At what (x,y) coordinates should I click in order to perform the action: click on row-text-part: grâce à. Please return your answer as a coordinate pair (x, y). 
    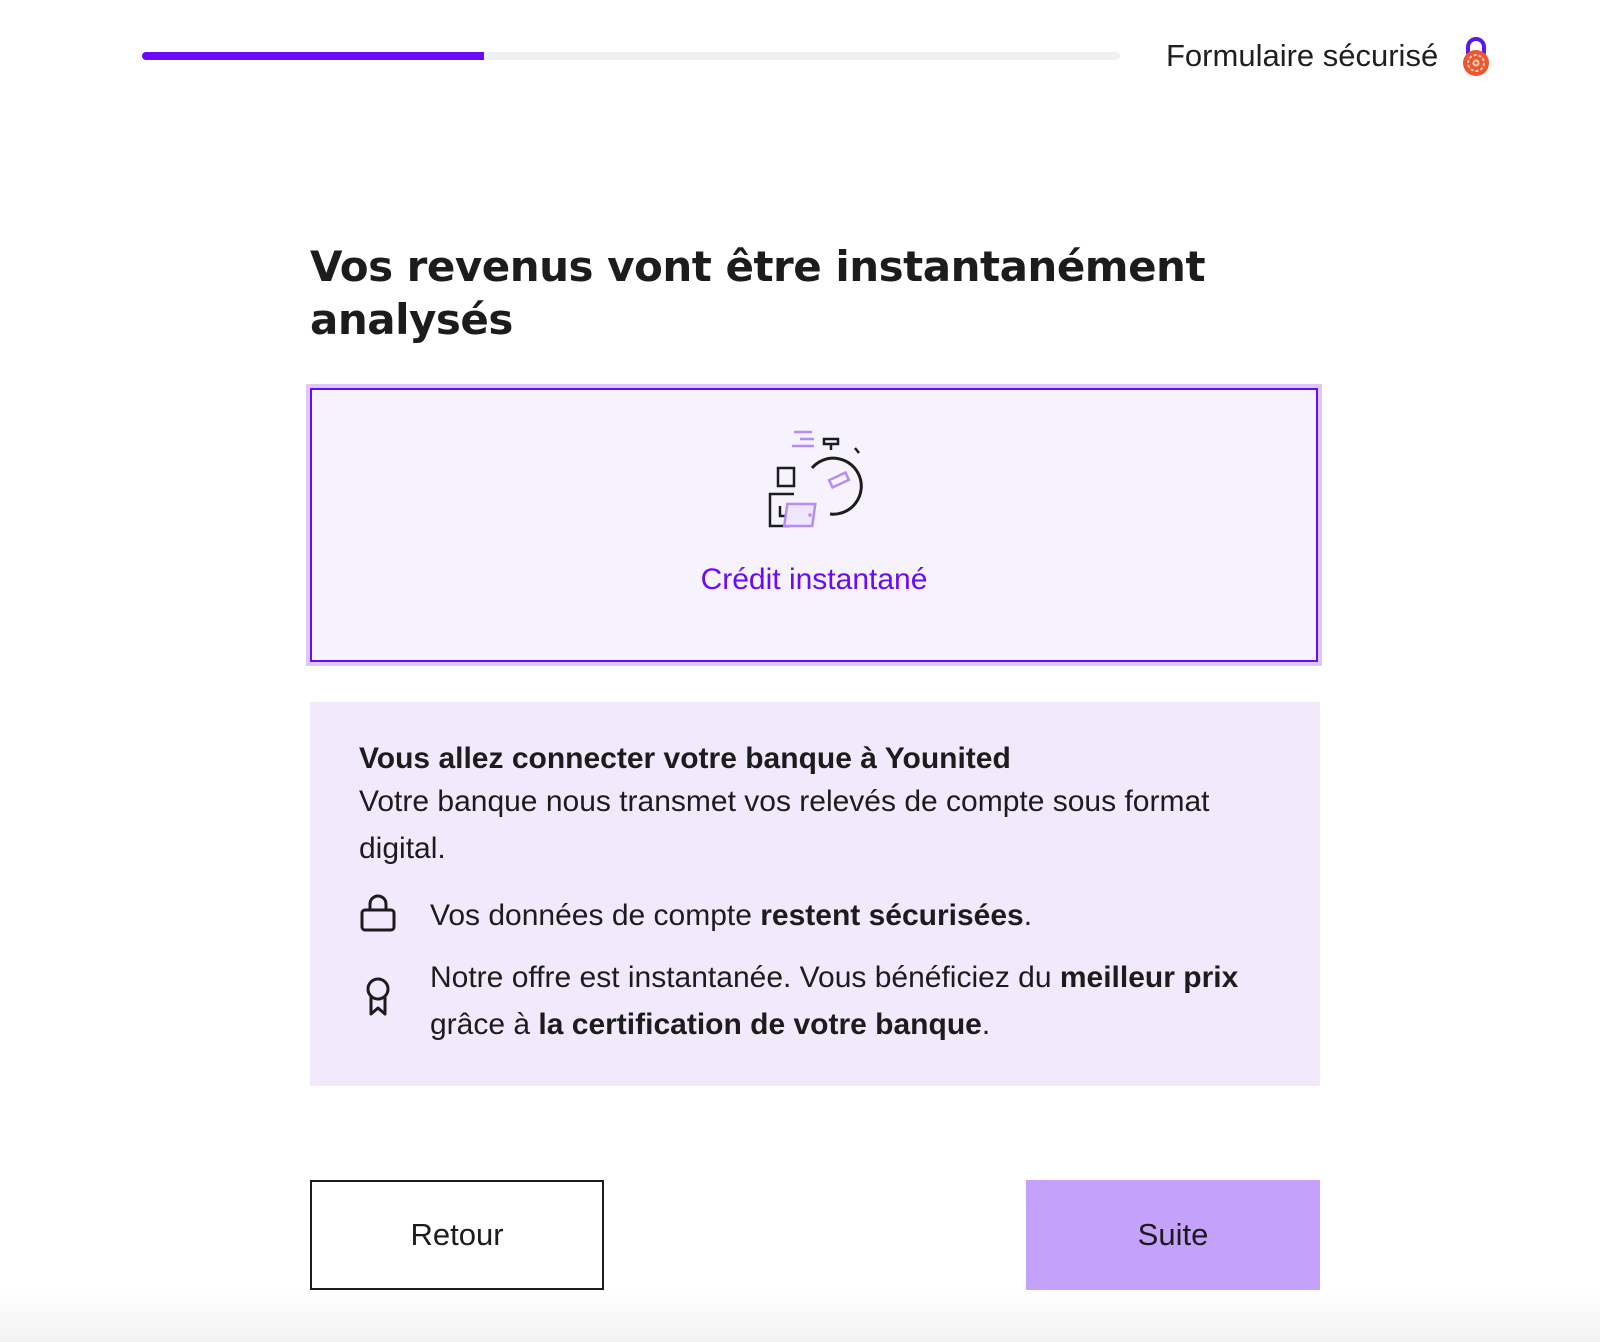
    Looking at the image, I should click on (484, 1024).